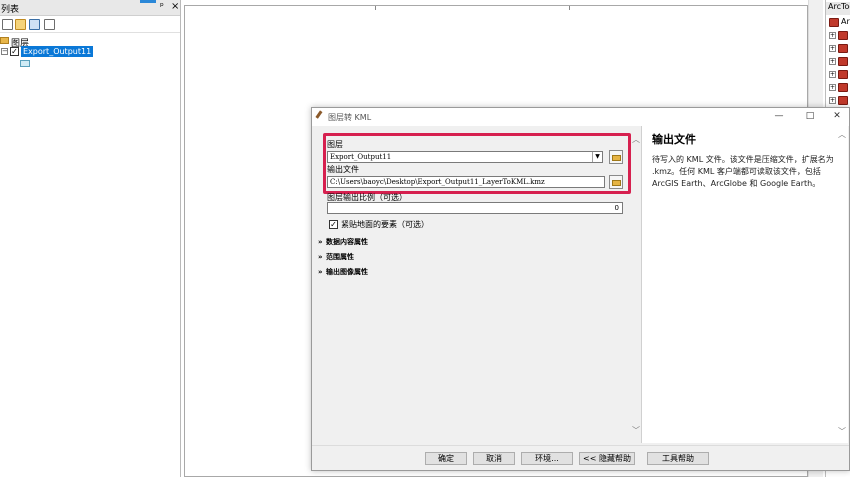 Image resolution: width=850 pixels, height=477 pixels. Describe the element at coordinates (57, 51) in the screenshot. I see `layer-name-label: Export_Output11` at that location.